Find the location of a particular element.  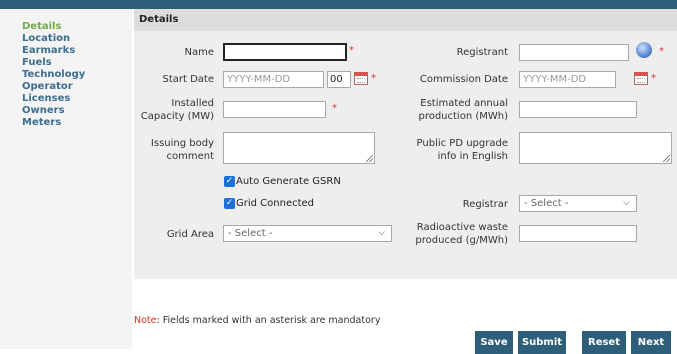

issuing-comment-textarea is located at coordinates (299, 148).